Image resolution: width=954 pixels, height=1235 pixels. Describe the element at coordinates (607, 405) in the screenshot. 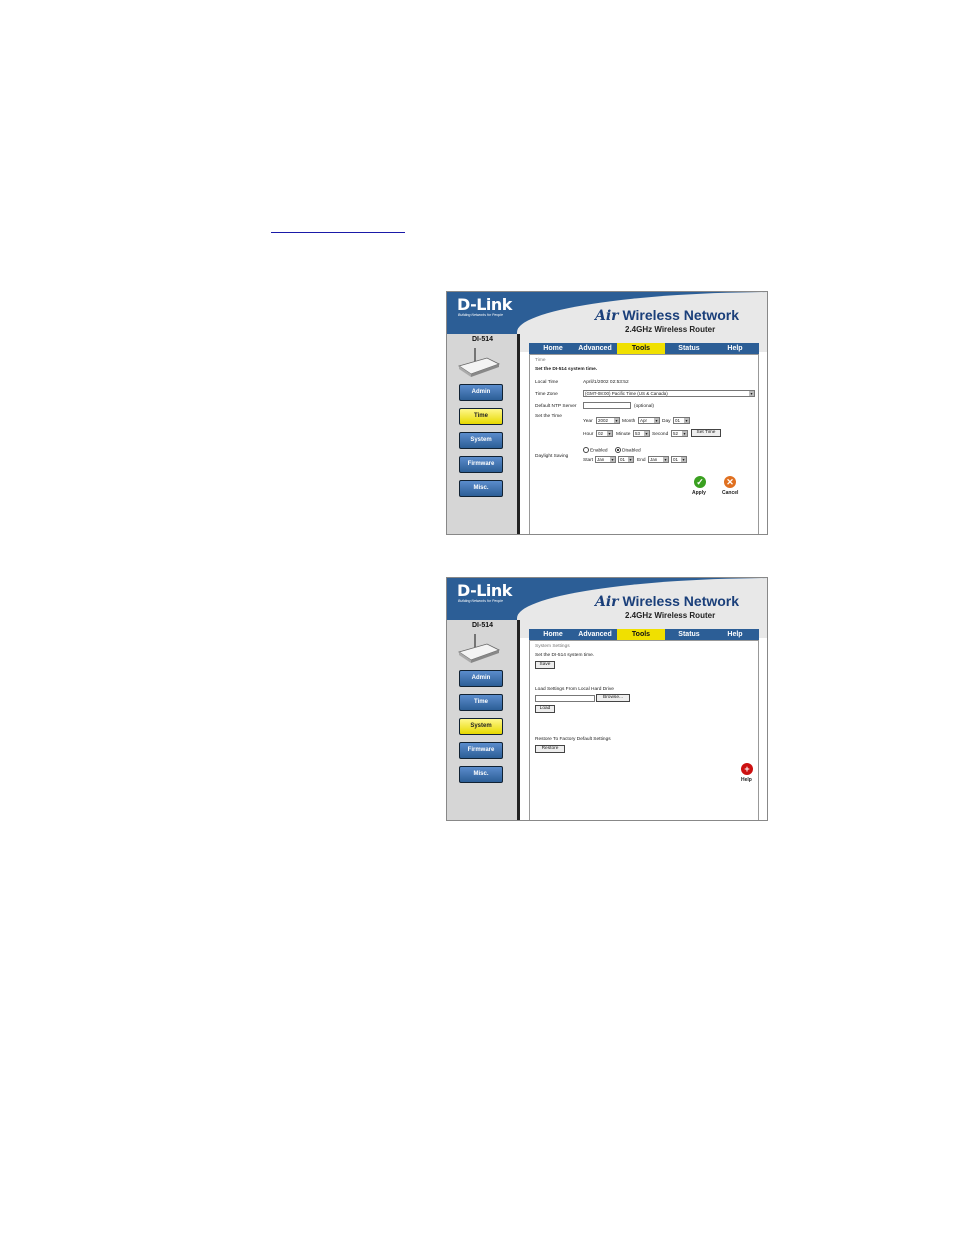

I see `ntp-server-input` at that location.